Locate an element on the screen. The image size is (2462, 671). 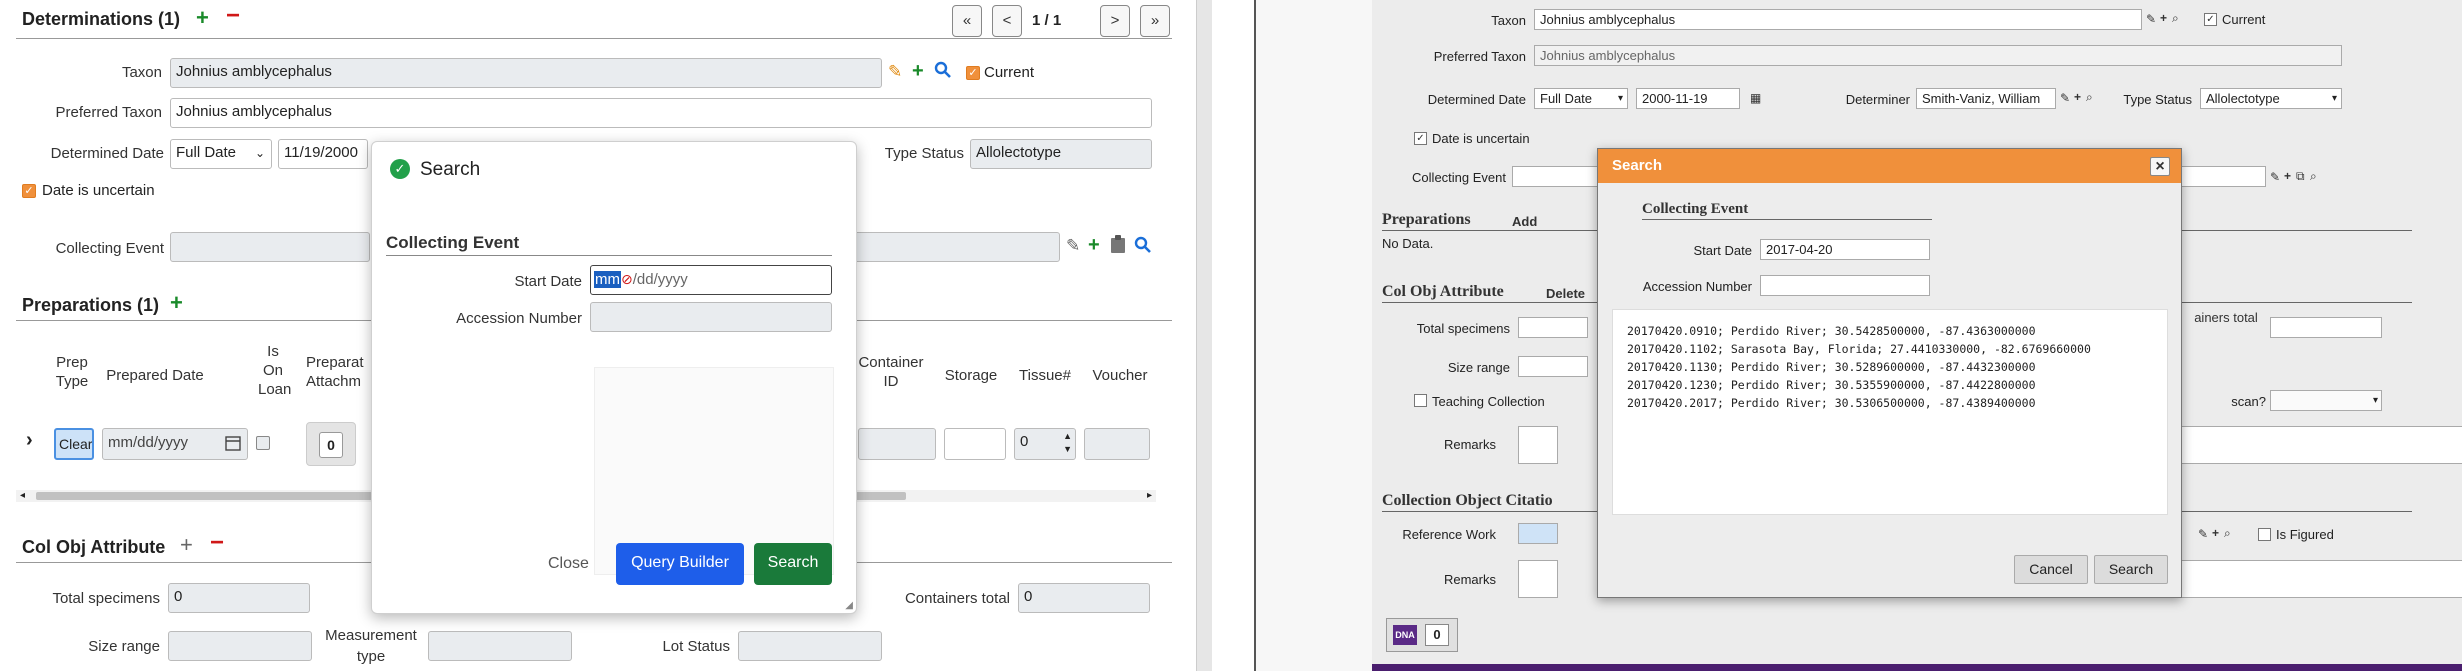
add-collecting-event-icon: + is located at coordinates (1094, 245).